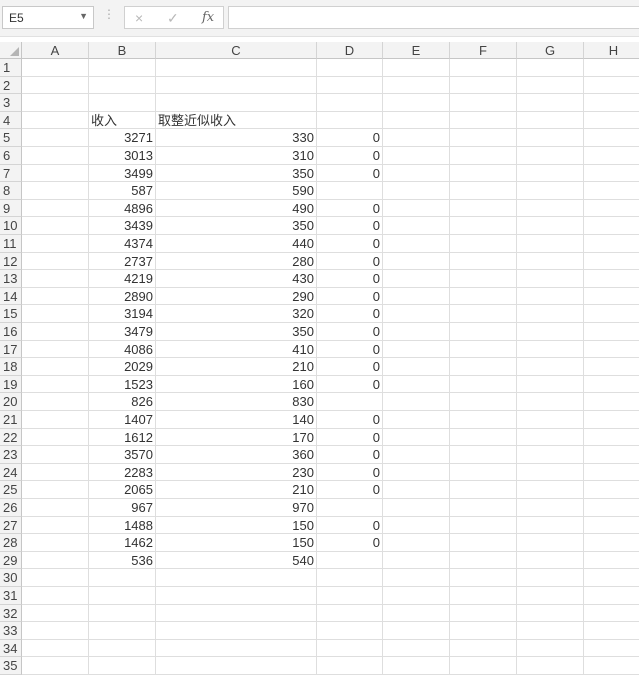 Image resolution: width=639 pixels, height=675 pixels. What do you see at coordinates (236, 156) in the screenshot?
I see `cell-c: 310` at bounding box center [236, 156].